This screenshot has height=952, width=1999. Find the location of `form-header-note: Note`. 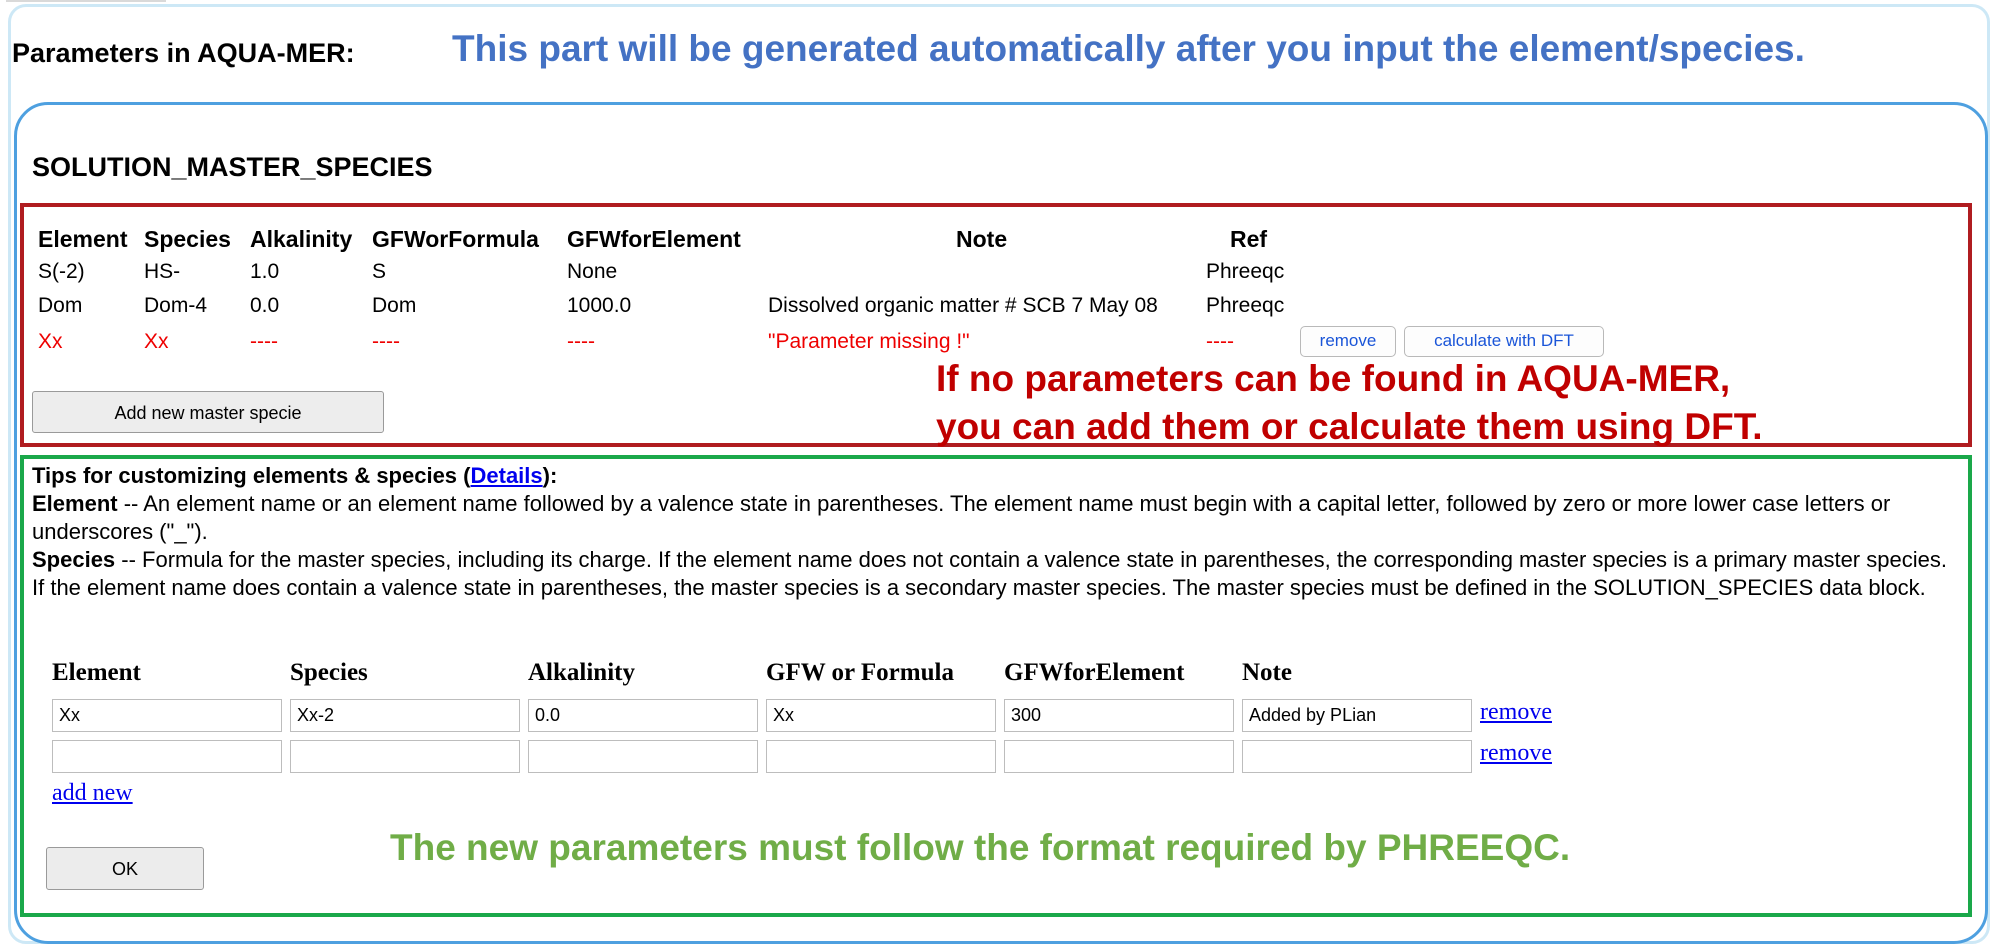

form-header-note: Note is located at coordinates (1267, 672).